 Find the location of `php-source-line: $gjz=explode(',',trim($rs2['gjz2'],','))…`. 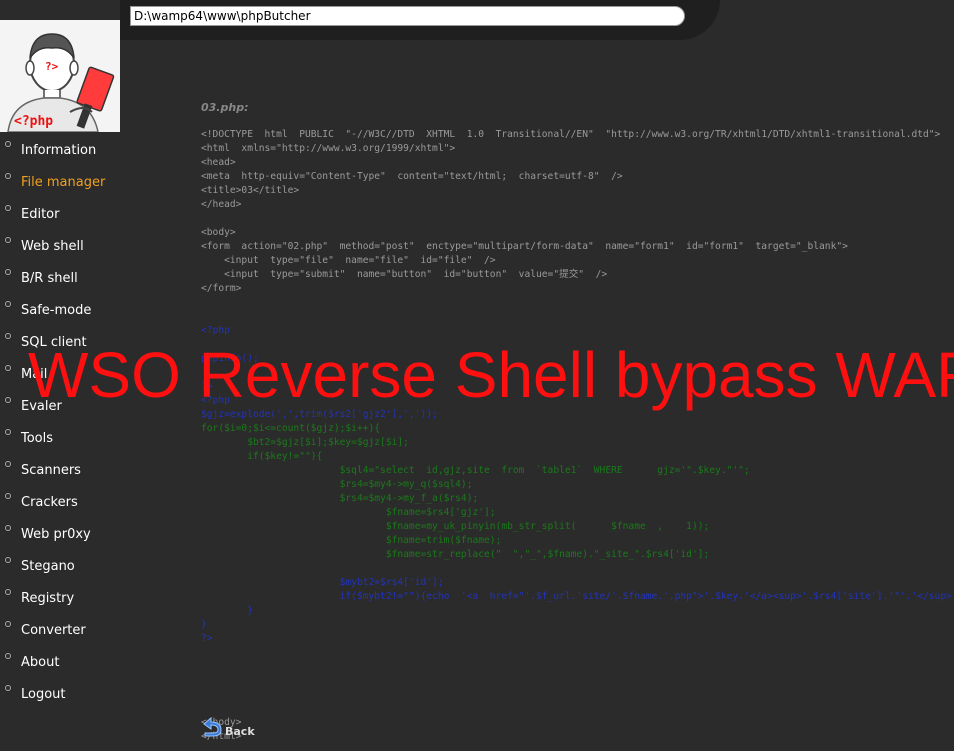

php-source-line: $gjz=explode(',',trim($rs2['gjz2'],','))… is located at coordinates (319, 414).